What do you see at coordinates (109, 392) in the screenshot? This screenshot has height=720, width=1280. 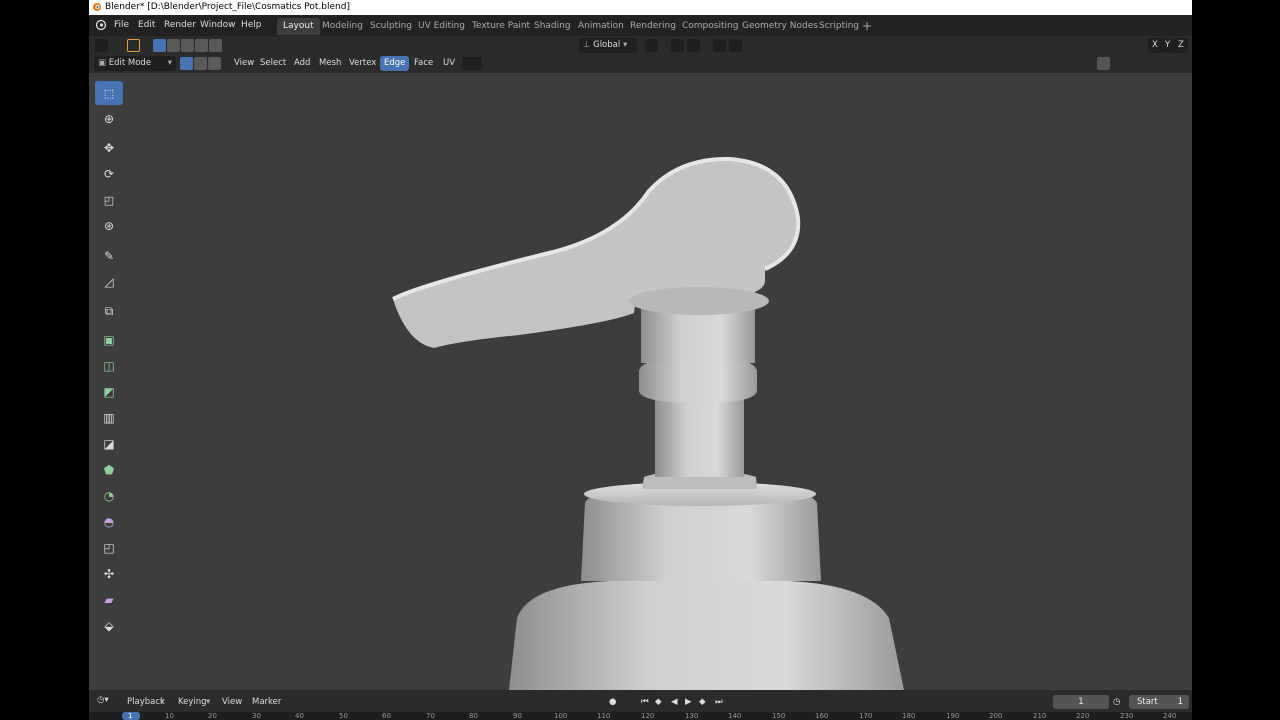 I see `tool-bevel: ◩` at bounding box center [109, 392].